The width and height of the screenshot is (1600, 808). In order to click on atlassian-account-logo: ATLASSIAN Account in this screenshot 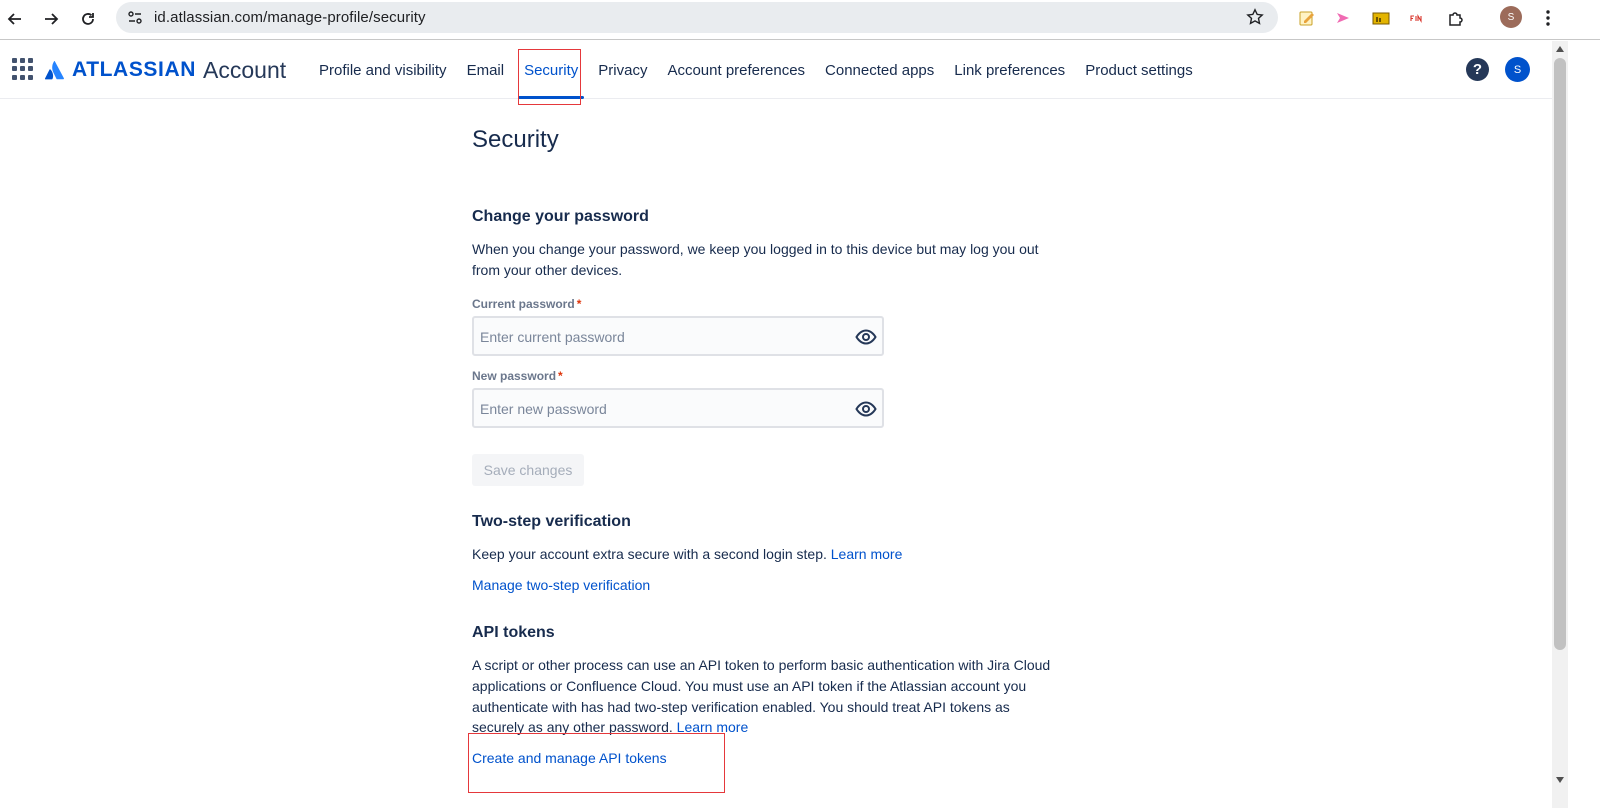, I will do `click(165, 70)`.